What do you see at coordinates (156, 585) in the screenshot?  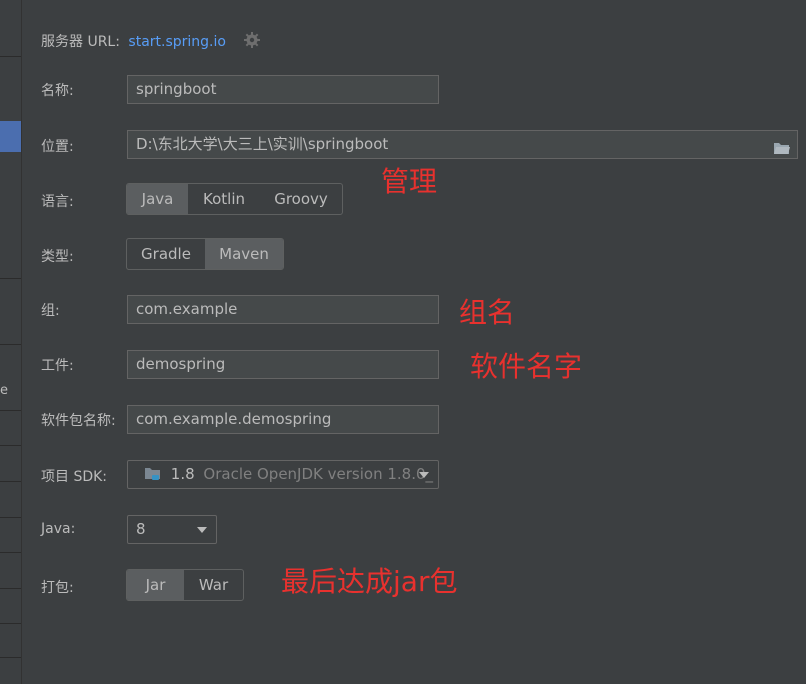 I see `packaging-option-jar: Jar` at bounding box center [156, 585].